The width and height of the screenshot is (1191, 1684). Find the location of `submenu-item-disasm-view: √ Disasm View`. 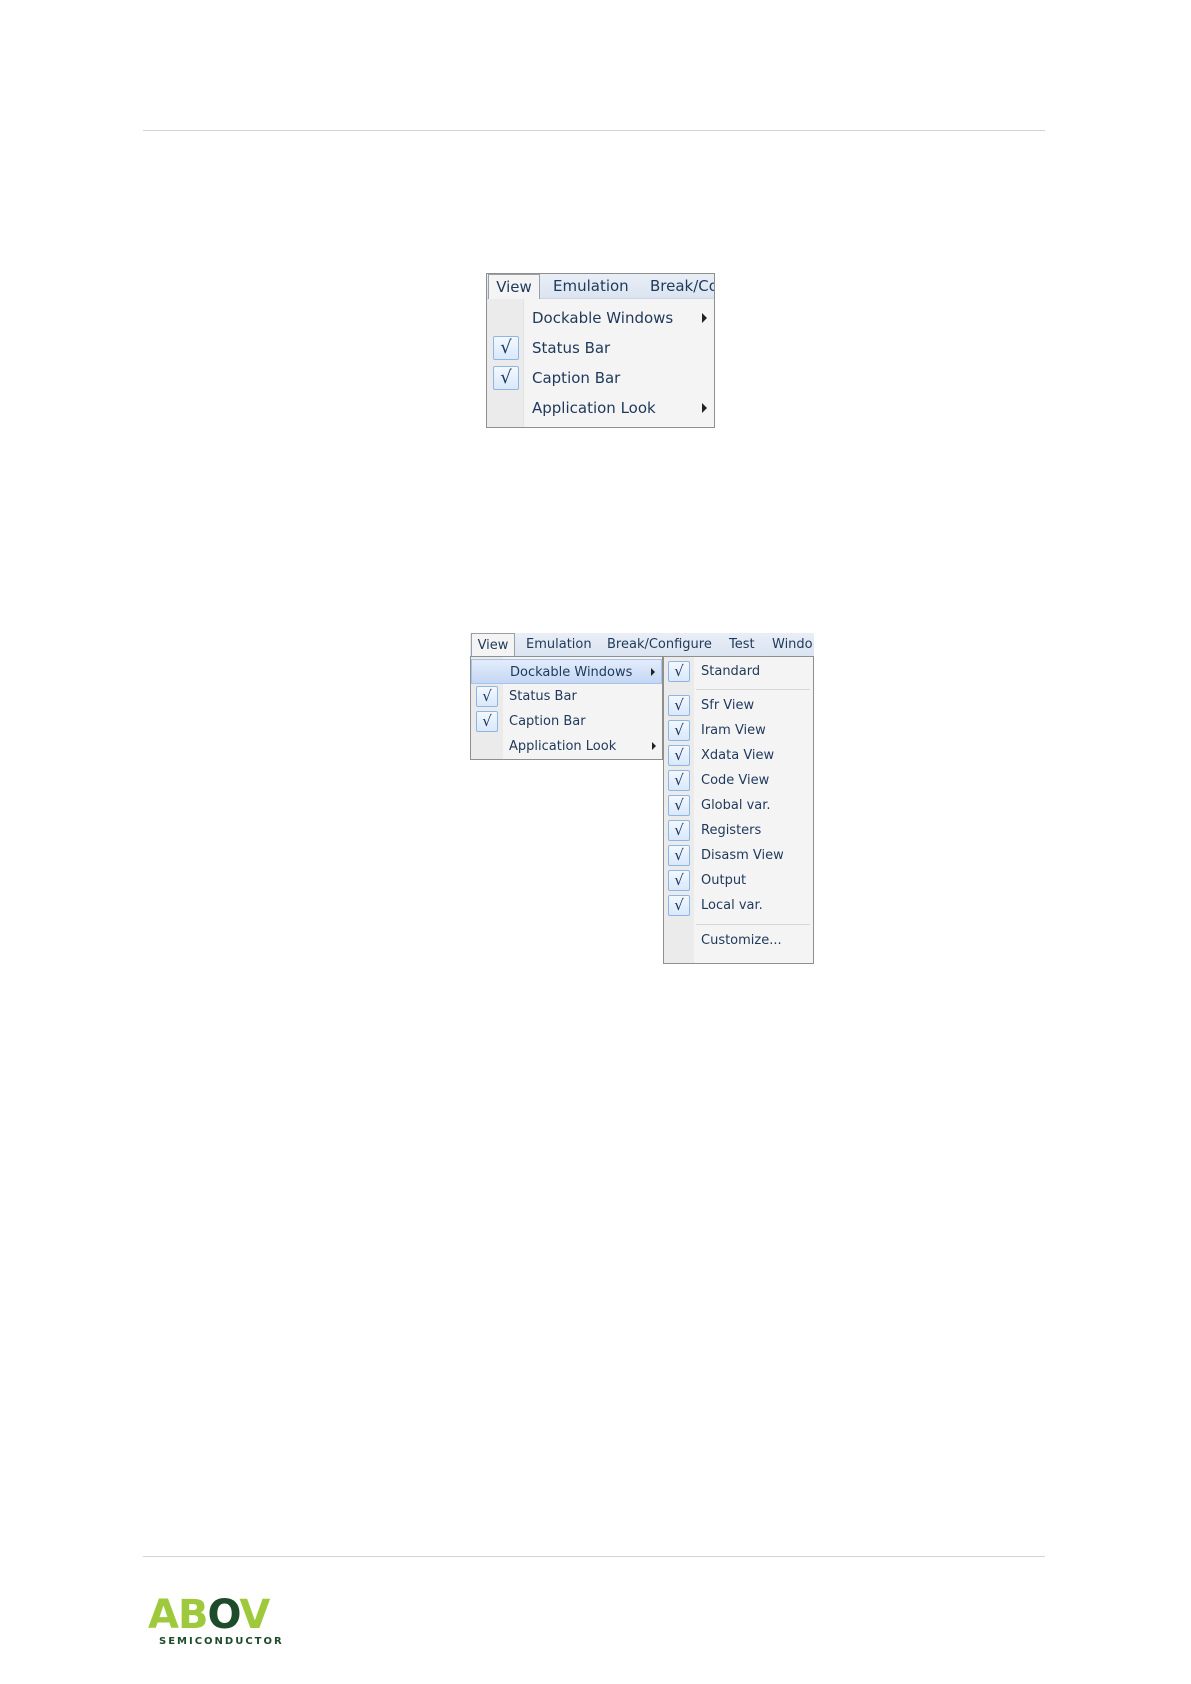

submenu-item-disasm-view: √ Disasm View is located at coordinates (738, 855).